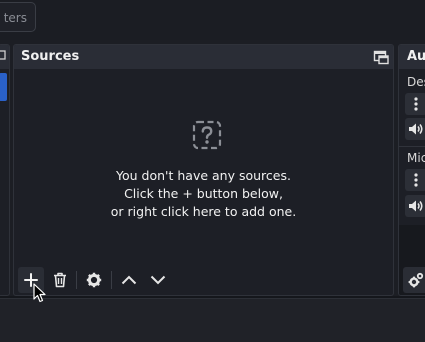 The height and width of the screenshot is (342, 425). What do you see at coordinates (5, 170) in the screenshot?
I see `scenes-dock-partial` at bounding box center [5, 170].